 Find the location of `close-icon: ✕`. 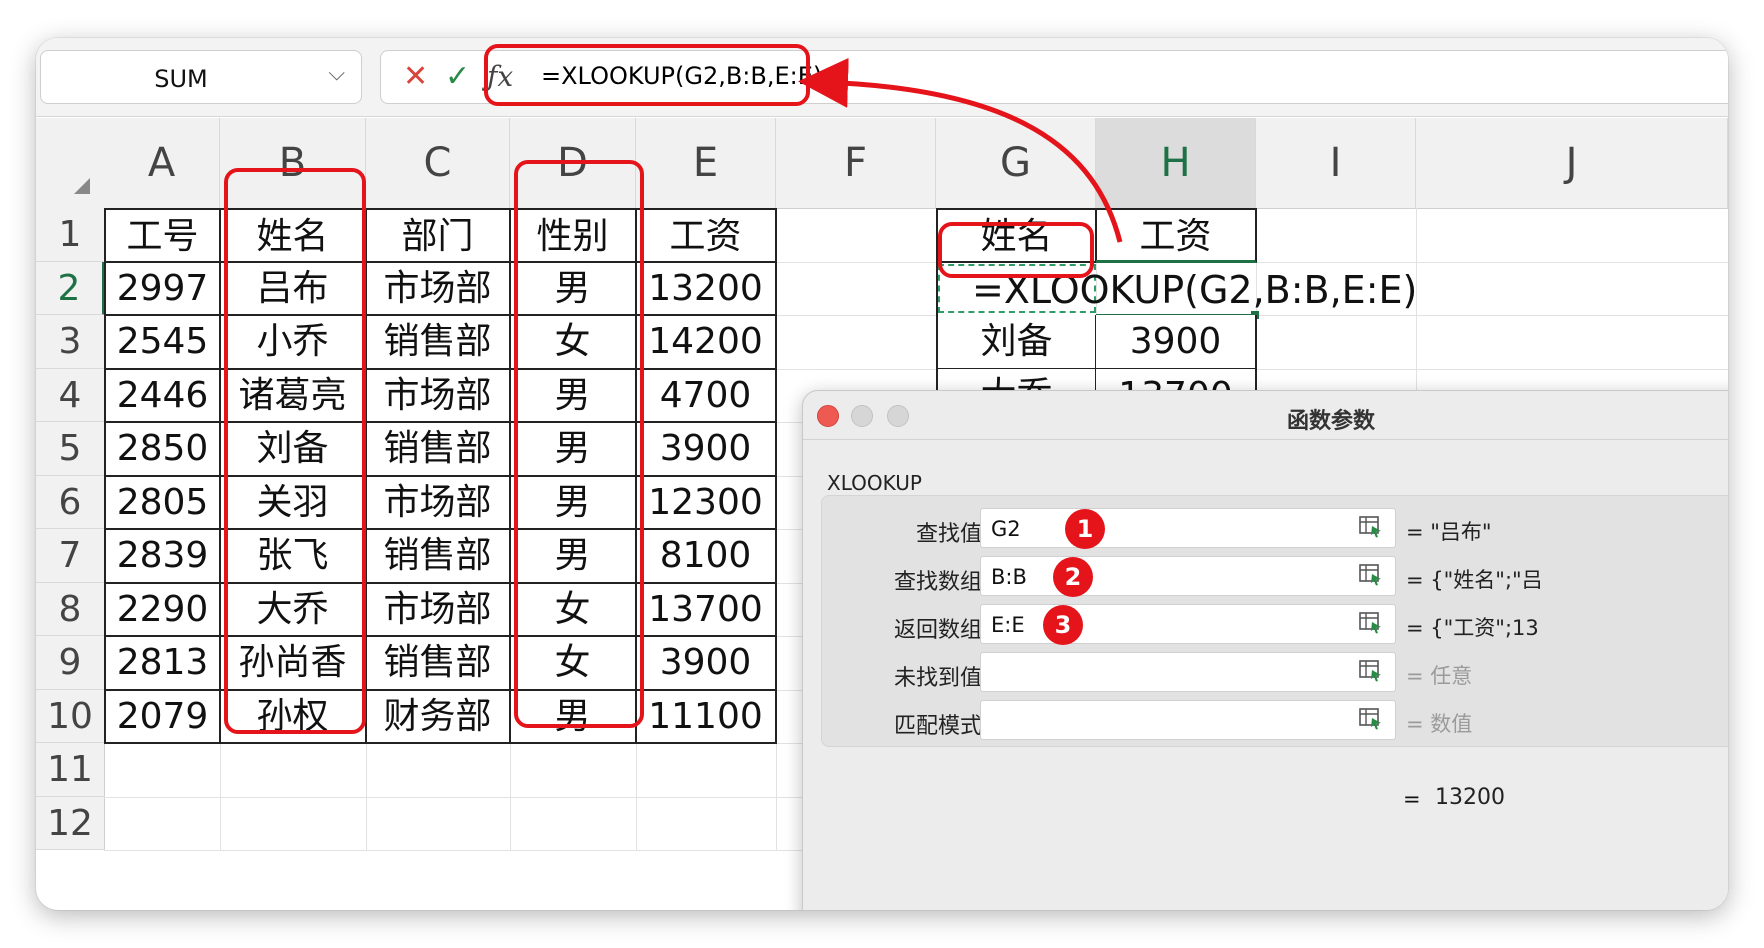

close-icon: ✕ is located at coordinates (415, 76).